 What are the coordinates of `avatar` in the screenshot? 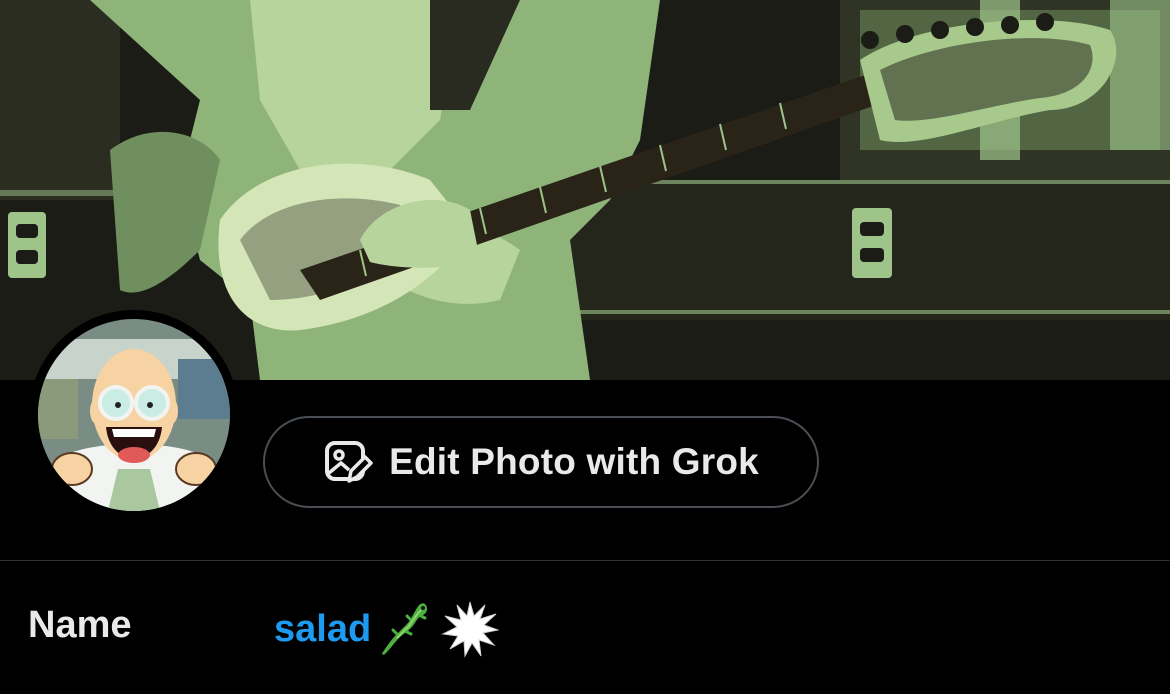 It's located at (134, 415).